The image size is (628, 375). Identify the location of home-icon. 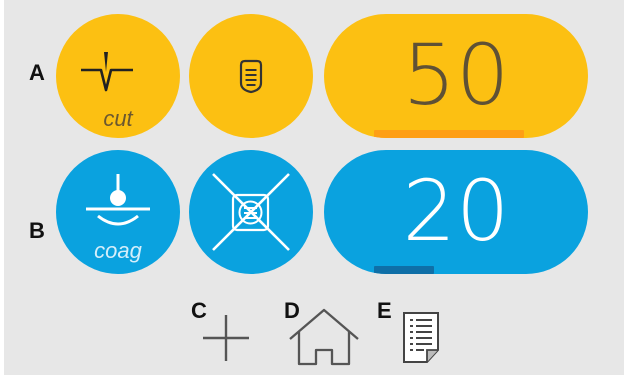
(324, 337).